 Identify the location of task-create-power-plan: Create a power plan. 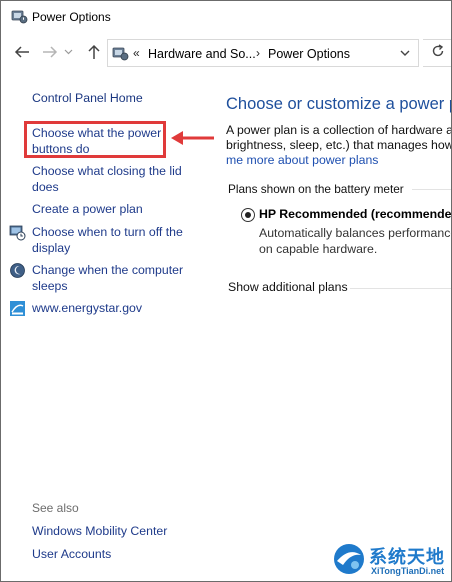
(87, 209).